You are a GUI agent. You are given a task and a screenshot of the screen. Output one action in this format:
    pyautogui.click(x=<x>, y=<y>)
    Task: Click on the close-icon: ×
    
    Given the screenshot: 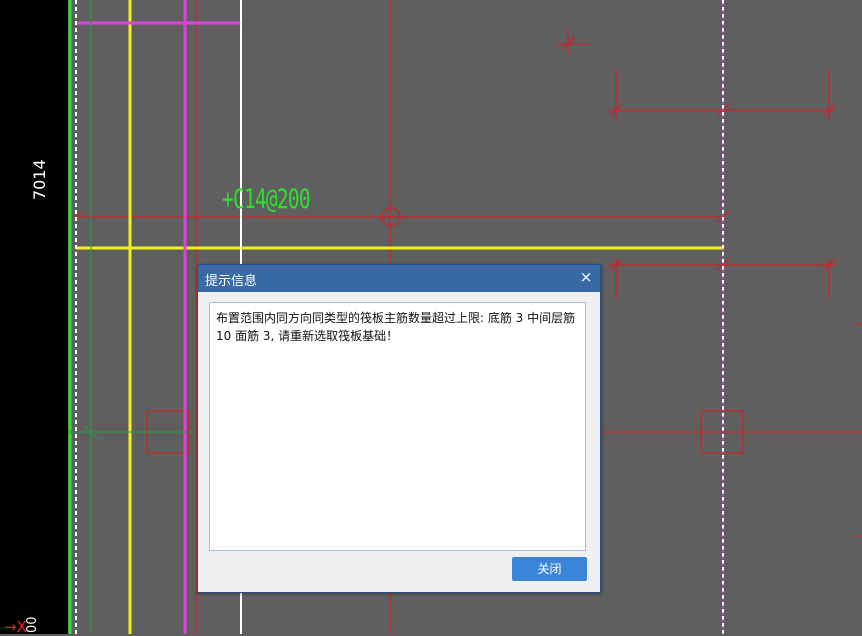 What is the action you would take?
    pyautogui.click(x=586, y=277)
    